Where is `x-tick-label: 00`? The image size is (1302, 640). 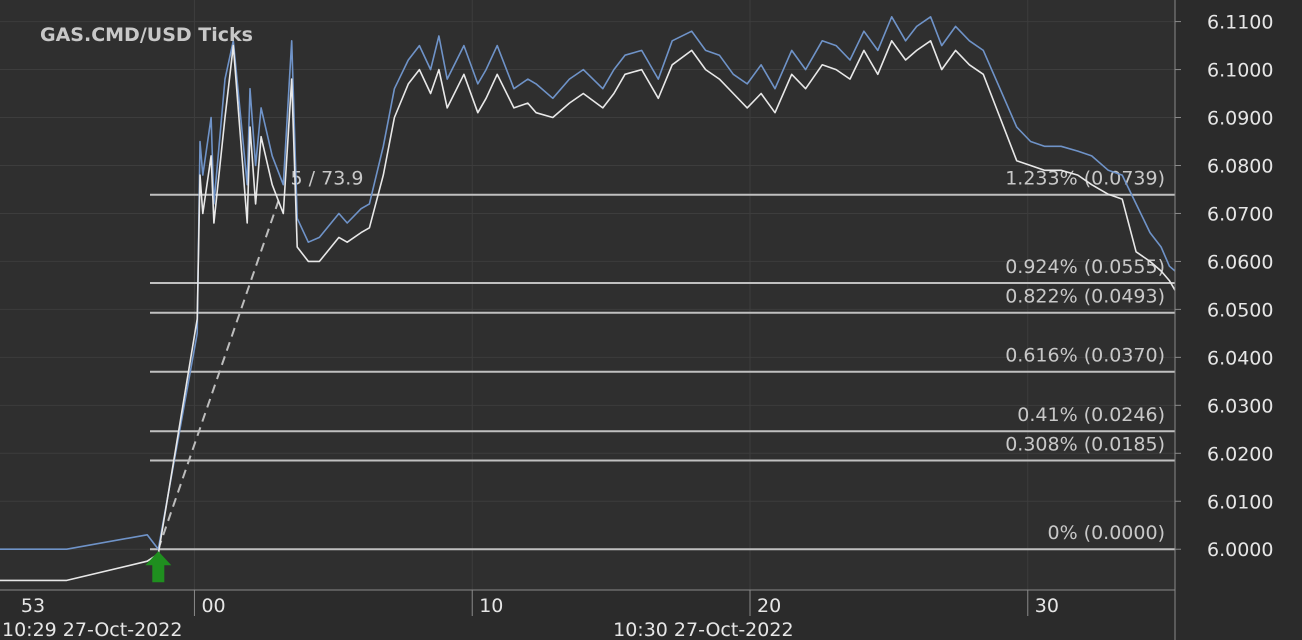 x-tick-label: 00 is located at coordinates (213, 606).